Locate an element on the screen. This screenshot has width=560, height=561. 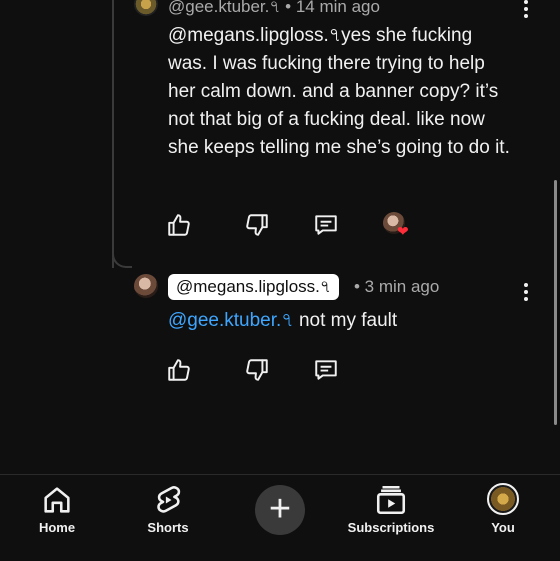
thread-connector is located at coordinates (122, 256).